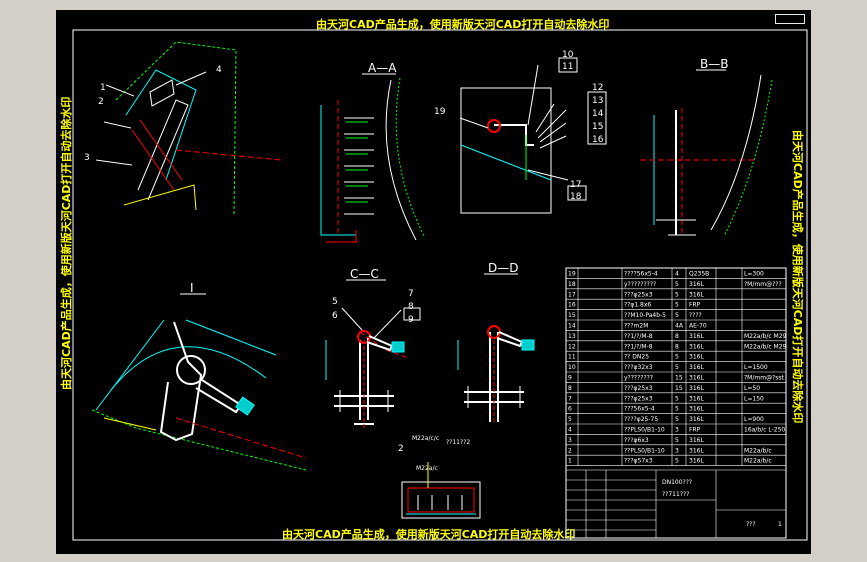 This screenshot has height=562, width=867. I want to click on bom-cell-note: L=1500, so click(756, 367).